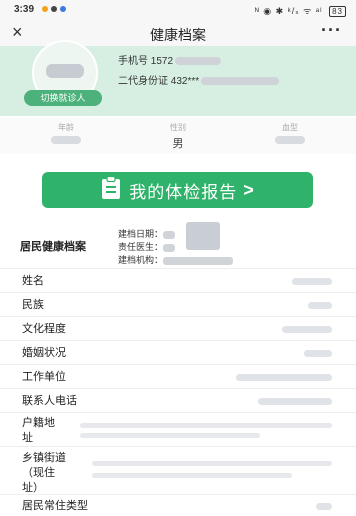 The image size is (356, 516). What do you see at coordinates (290, 140) in the screenshot?
I see `blood-redacted` at bounding box center [290, 140].